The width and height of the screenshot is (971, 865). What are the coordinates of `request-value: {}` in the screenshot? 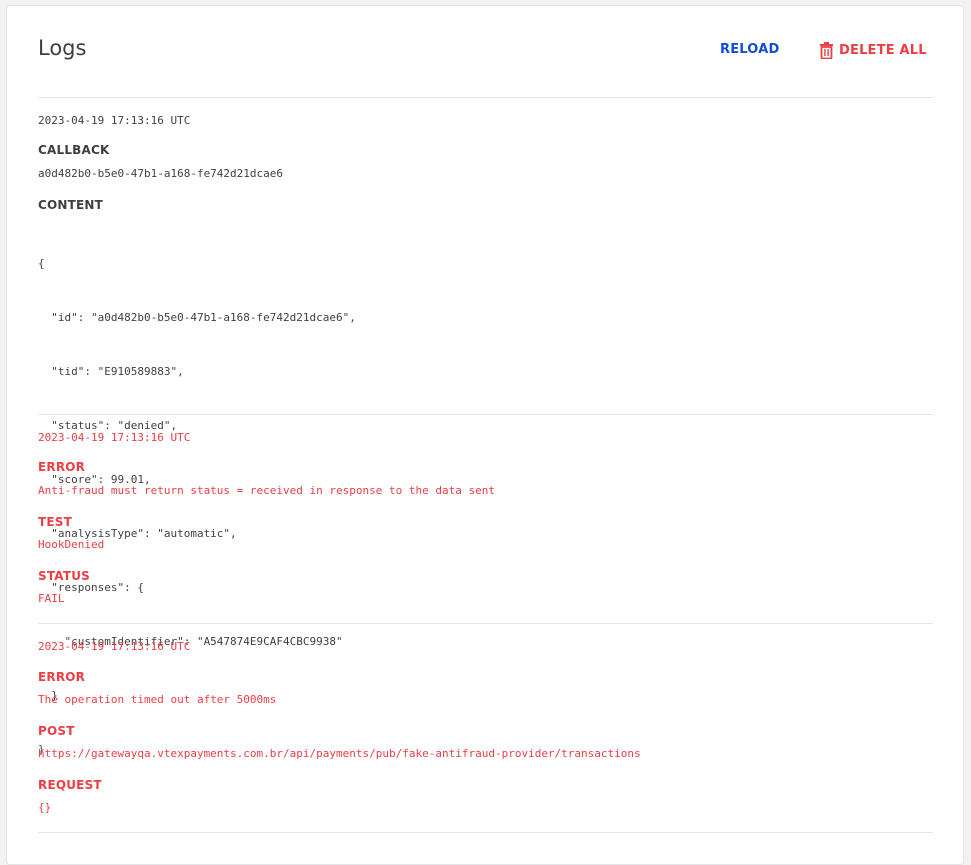 It's located at (45, 807).